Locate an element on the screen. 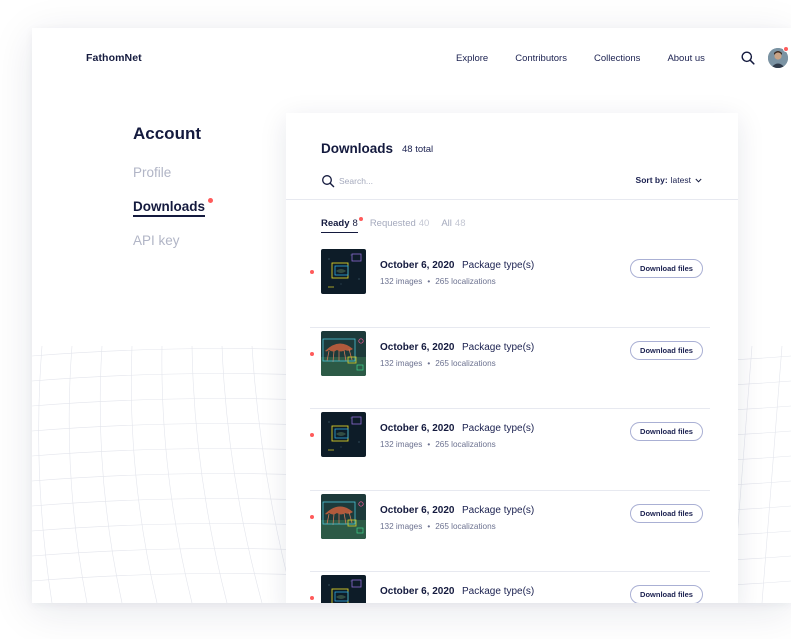 Image resolution: width=791 pixels, height=639 pixels. logo: FathomNet is located at coordinates (114, 58).